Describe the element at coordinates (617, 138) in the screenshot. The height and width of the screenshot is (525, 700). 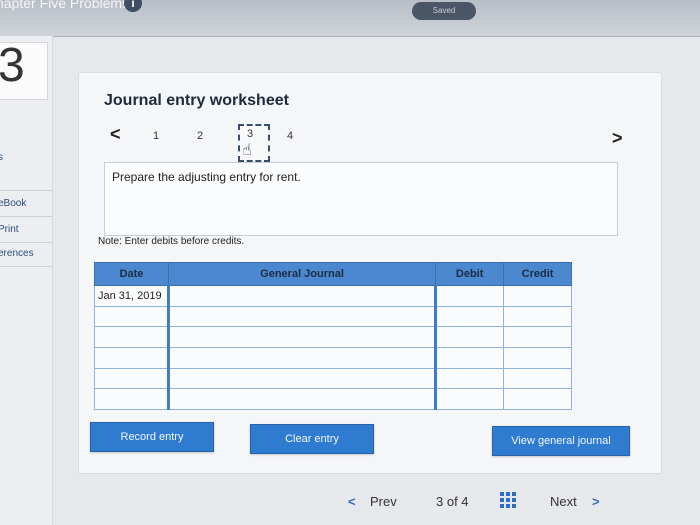
I see `step-next-arrow: >` at that location.